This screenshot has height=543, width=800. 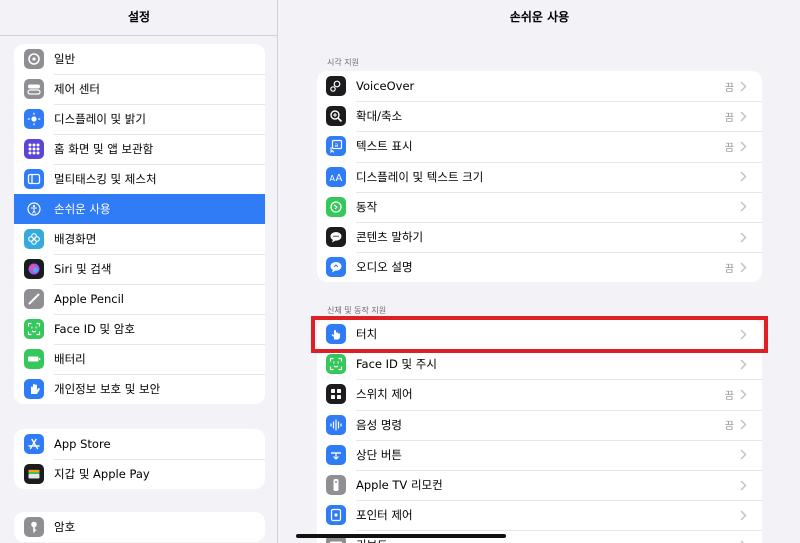 What do you see at coordinates (34, 179) in the screenshot?
I see `multitasking-icon` at bounding box center [34, 179].